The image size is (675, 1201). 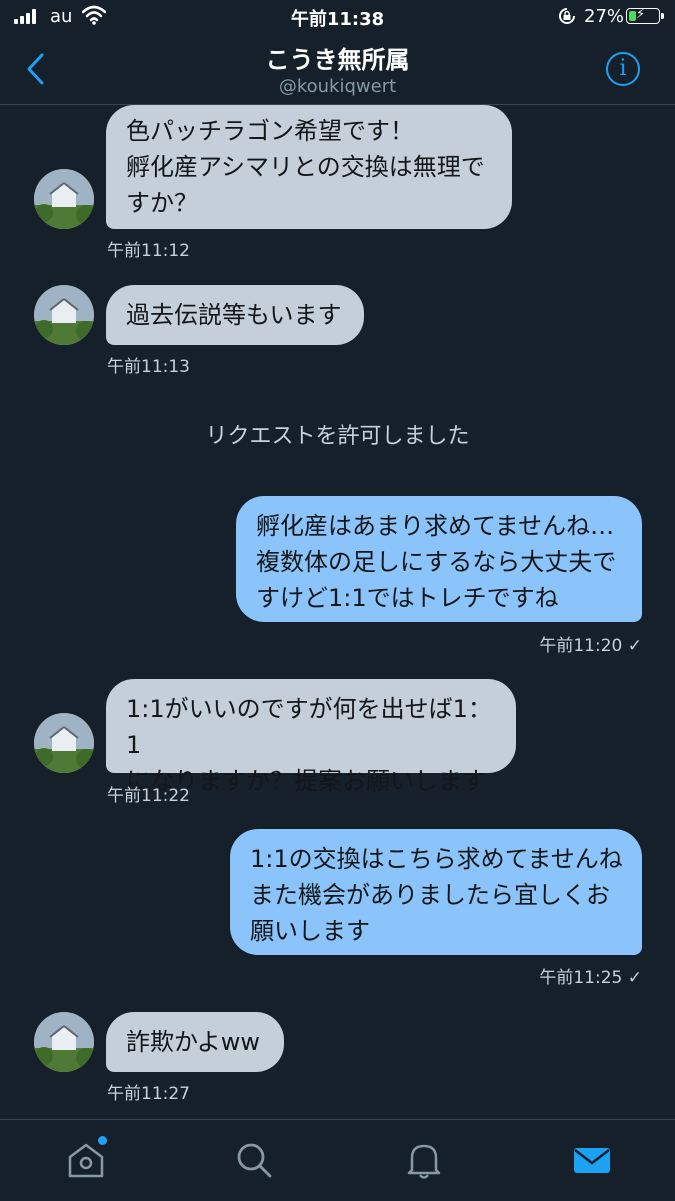 I want to click on message-text: 1:1の交換はこちら求めてませんね, so click(x=436, y=859).